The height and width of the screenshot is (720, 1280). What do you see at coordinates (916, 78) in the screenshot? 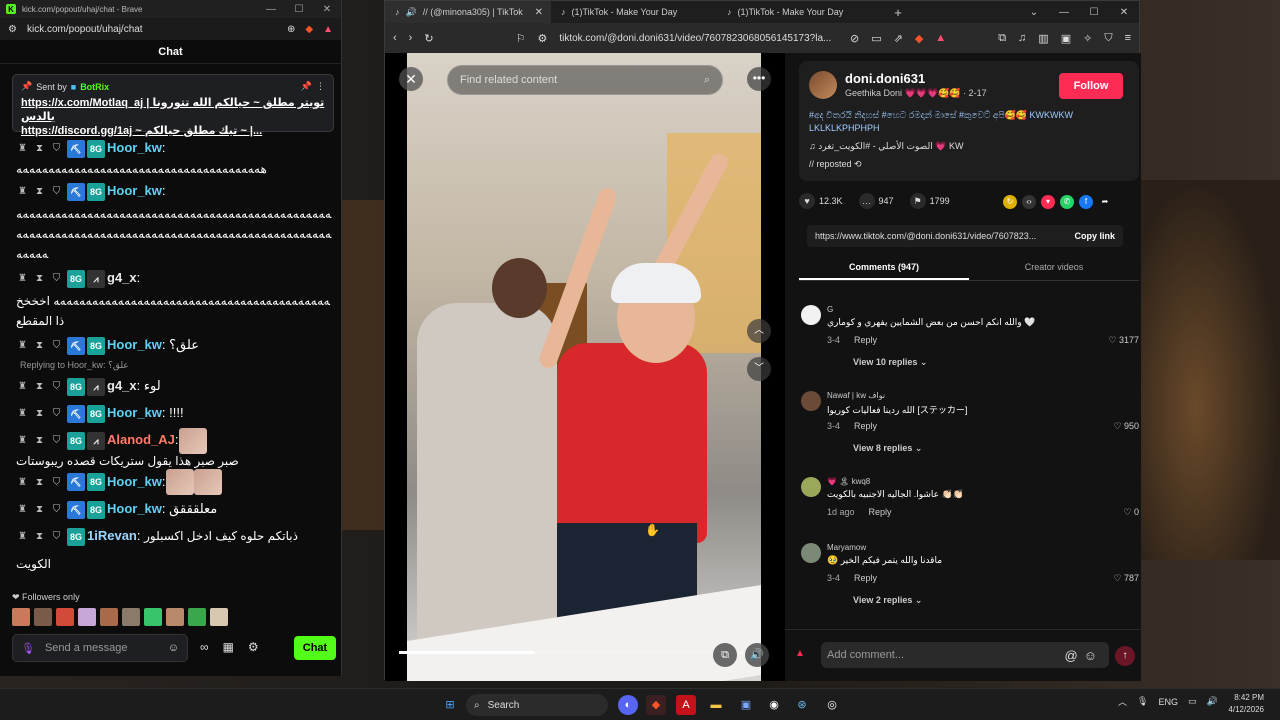
I see `creator-handle: doni.doni631` at bounding box center [916, 78].